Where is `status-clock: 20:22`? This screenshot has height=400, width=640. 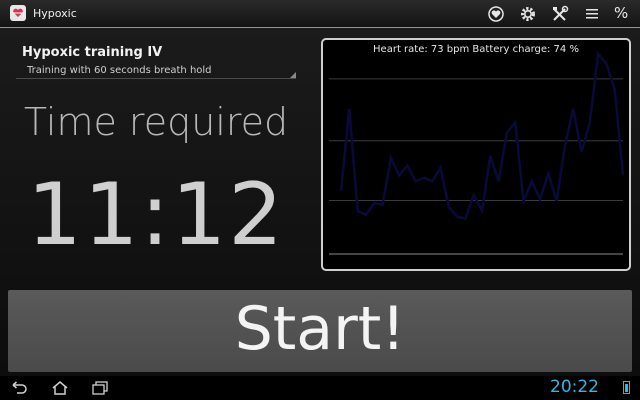
status-clock: 20:22 is located at coordinates (574, 387).